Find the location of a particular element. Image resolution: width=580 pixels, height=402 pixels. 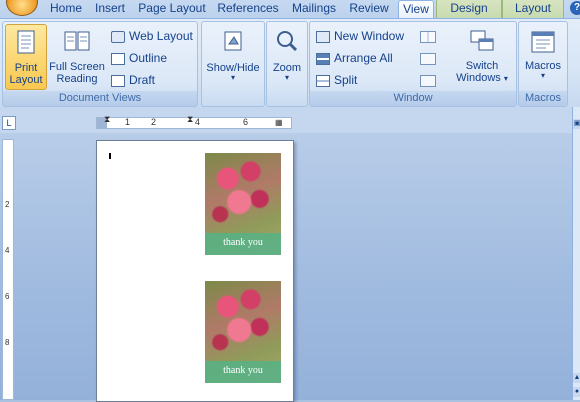

new-window-button: New Window is located at coordinates (360, 36).